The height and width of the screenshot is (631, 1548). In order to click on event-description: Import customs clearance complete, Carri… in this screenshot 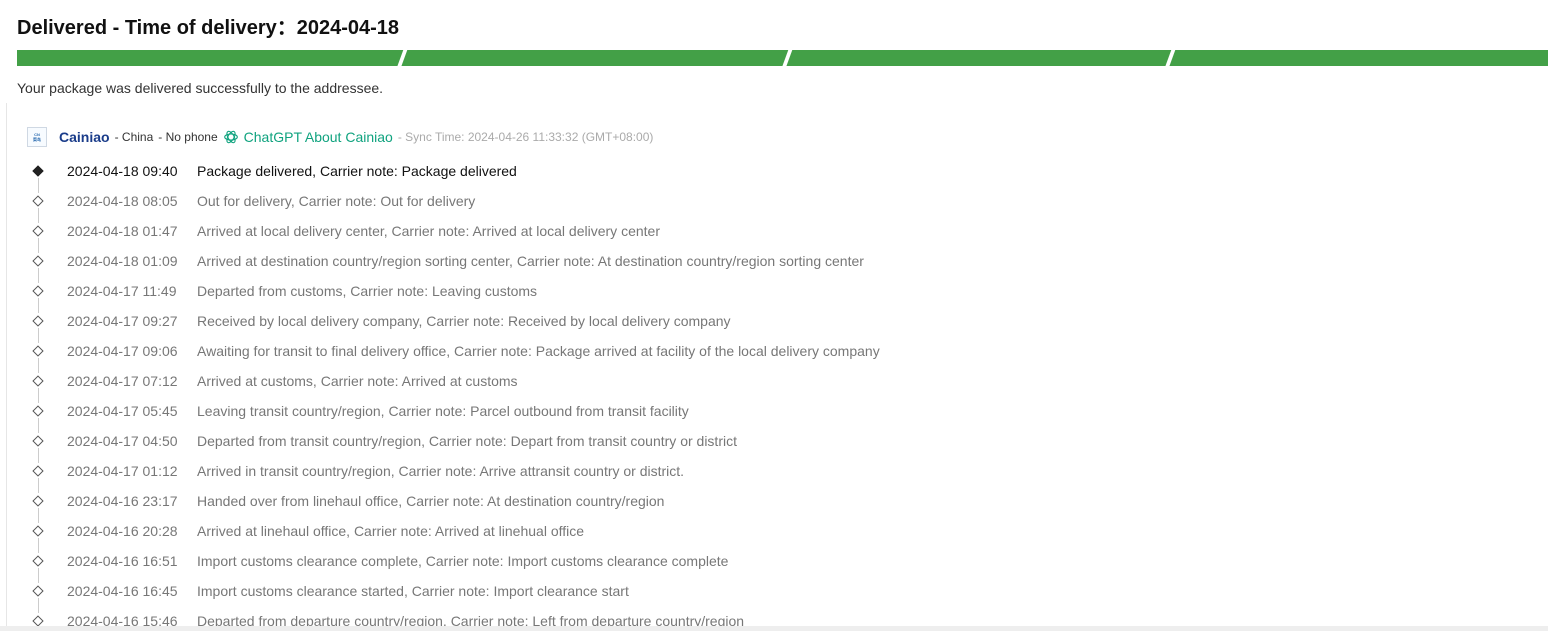, I will do `click(463, 561)`.